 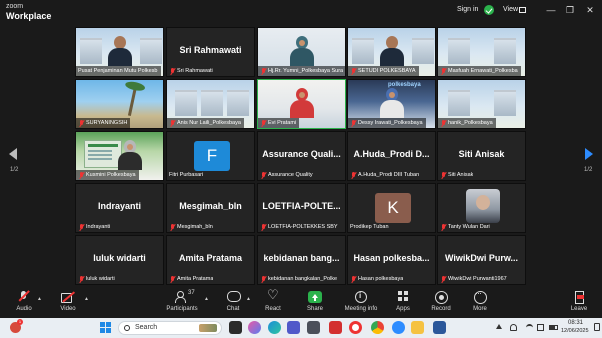 What do you see at coordinates (301, 156) in the screenshot?
I see `participant-tile: Assurance Quali... Assurance Quality` at bounding box center [301, 156].